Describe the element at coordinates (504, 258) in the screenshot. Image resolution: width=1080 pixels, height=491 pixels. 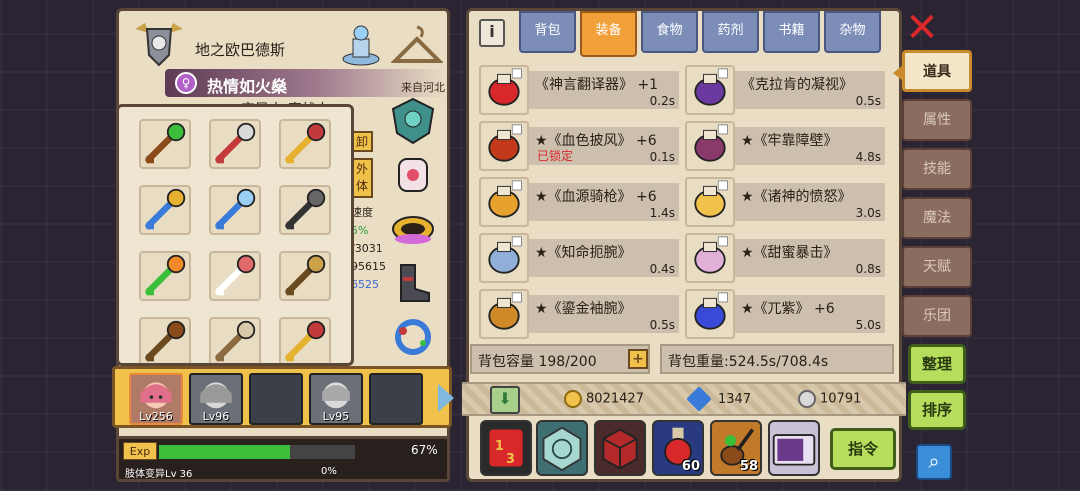
I see `fate-bracer-icon` at that location.